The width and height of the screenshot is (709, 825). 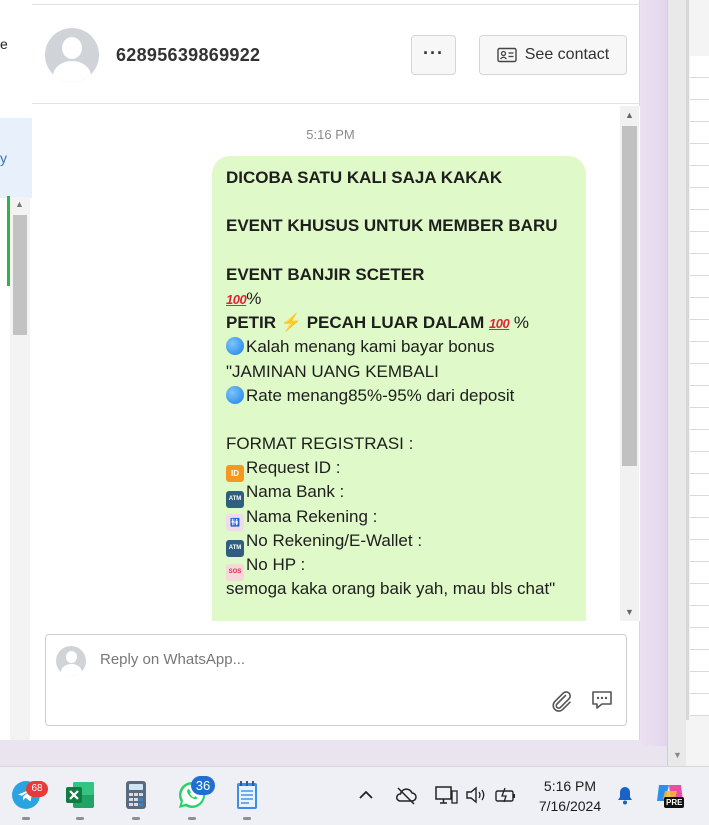 What do you see at coordinates (399, 494) in the screenshot?
I see `message-line: ATM Nama Bank :` at bounding box center [399, 494].